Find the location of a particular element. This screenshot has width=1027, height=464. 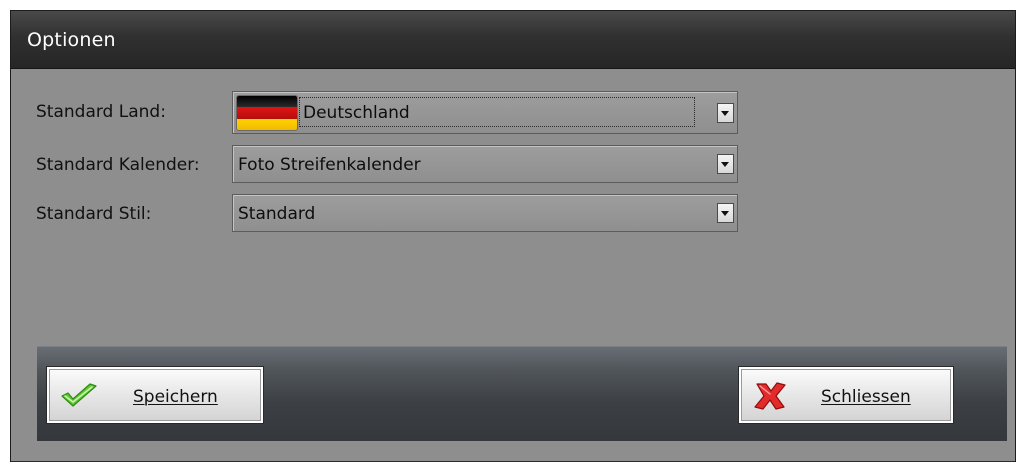

style-dropdown: Standard is located at coordinates (485, 213).